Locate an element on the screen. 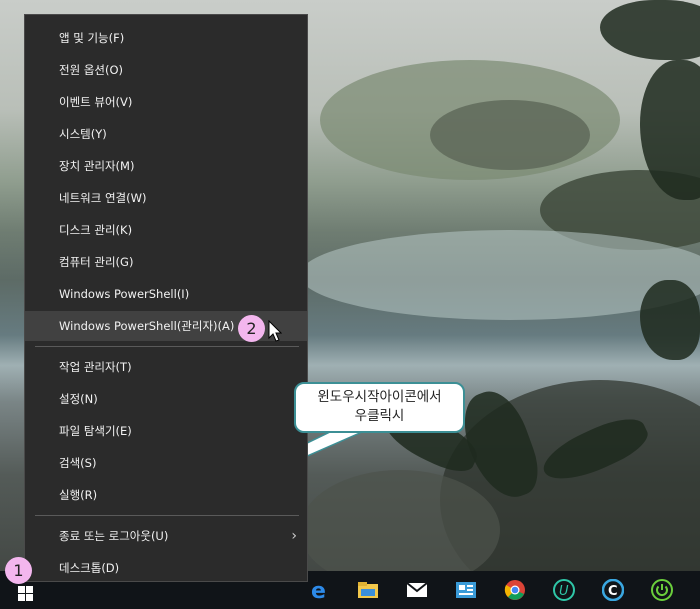  svg-text: C is located at coordinates (613, 591).